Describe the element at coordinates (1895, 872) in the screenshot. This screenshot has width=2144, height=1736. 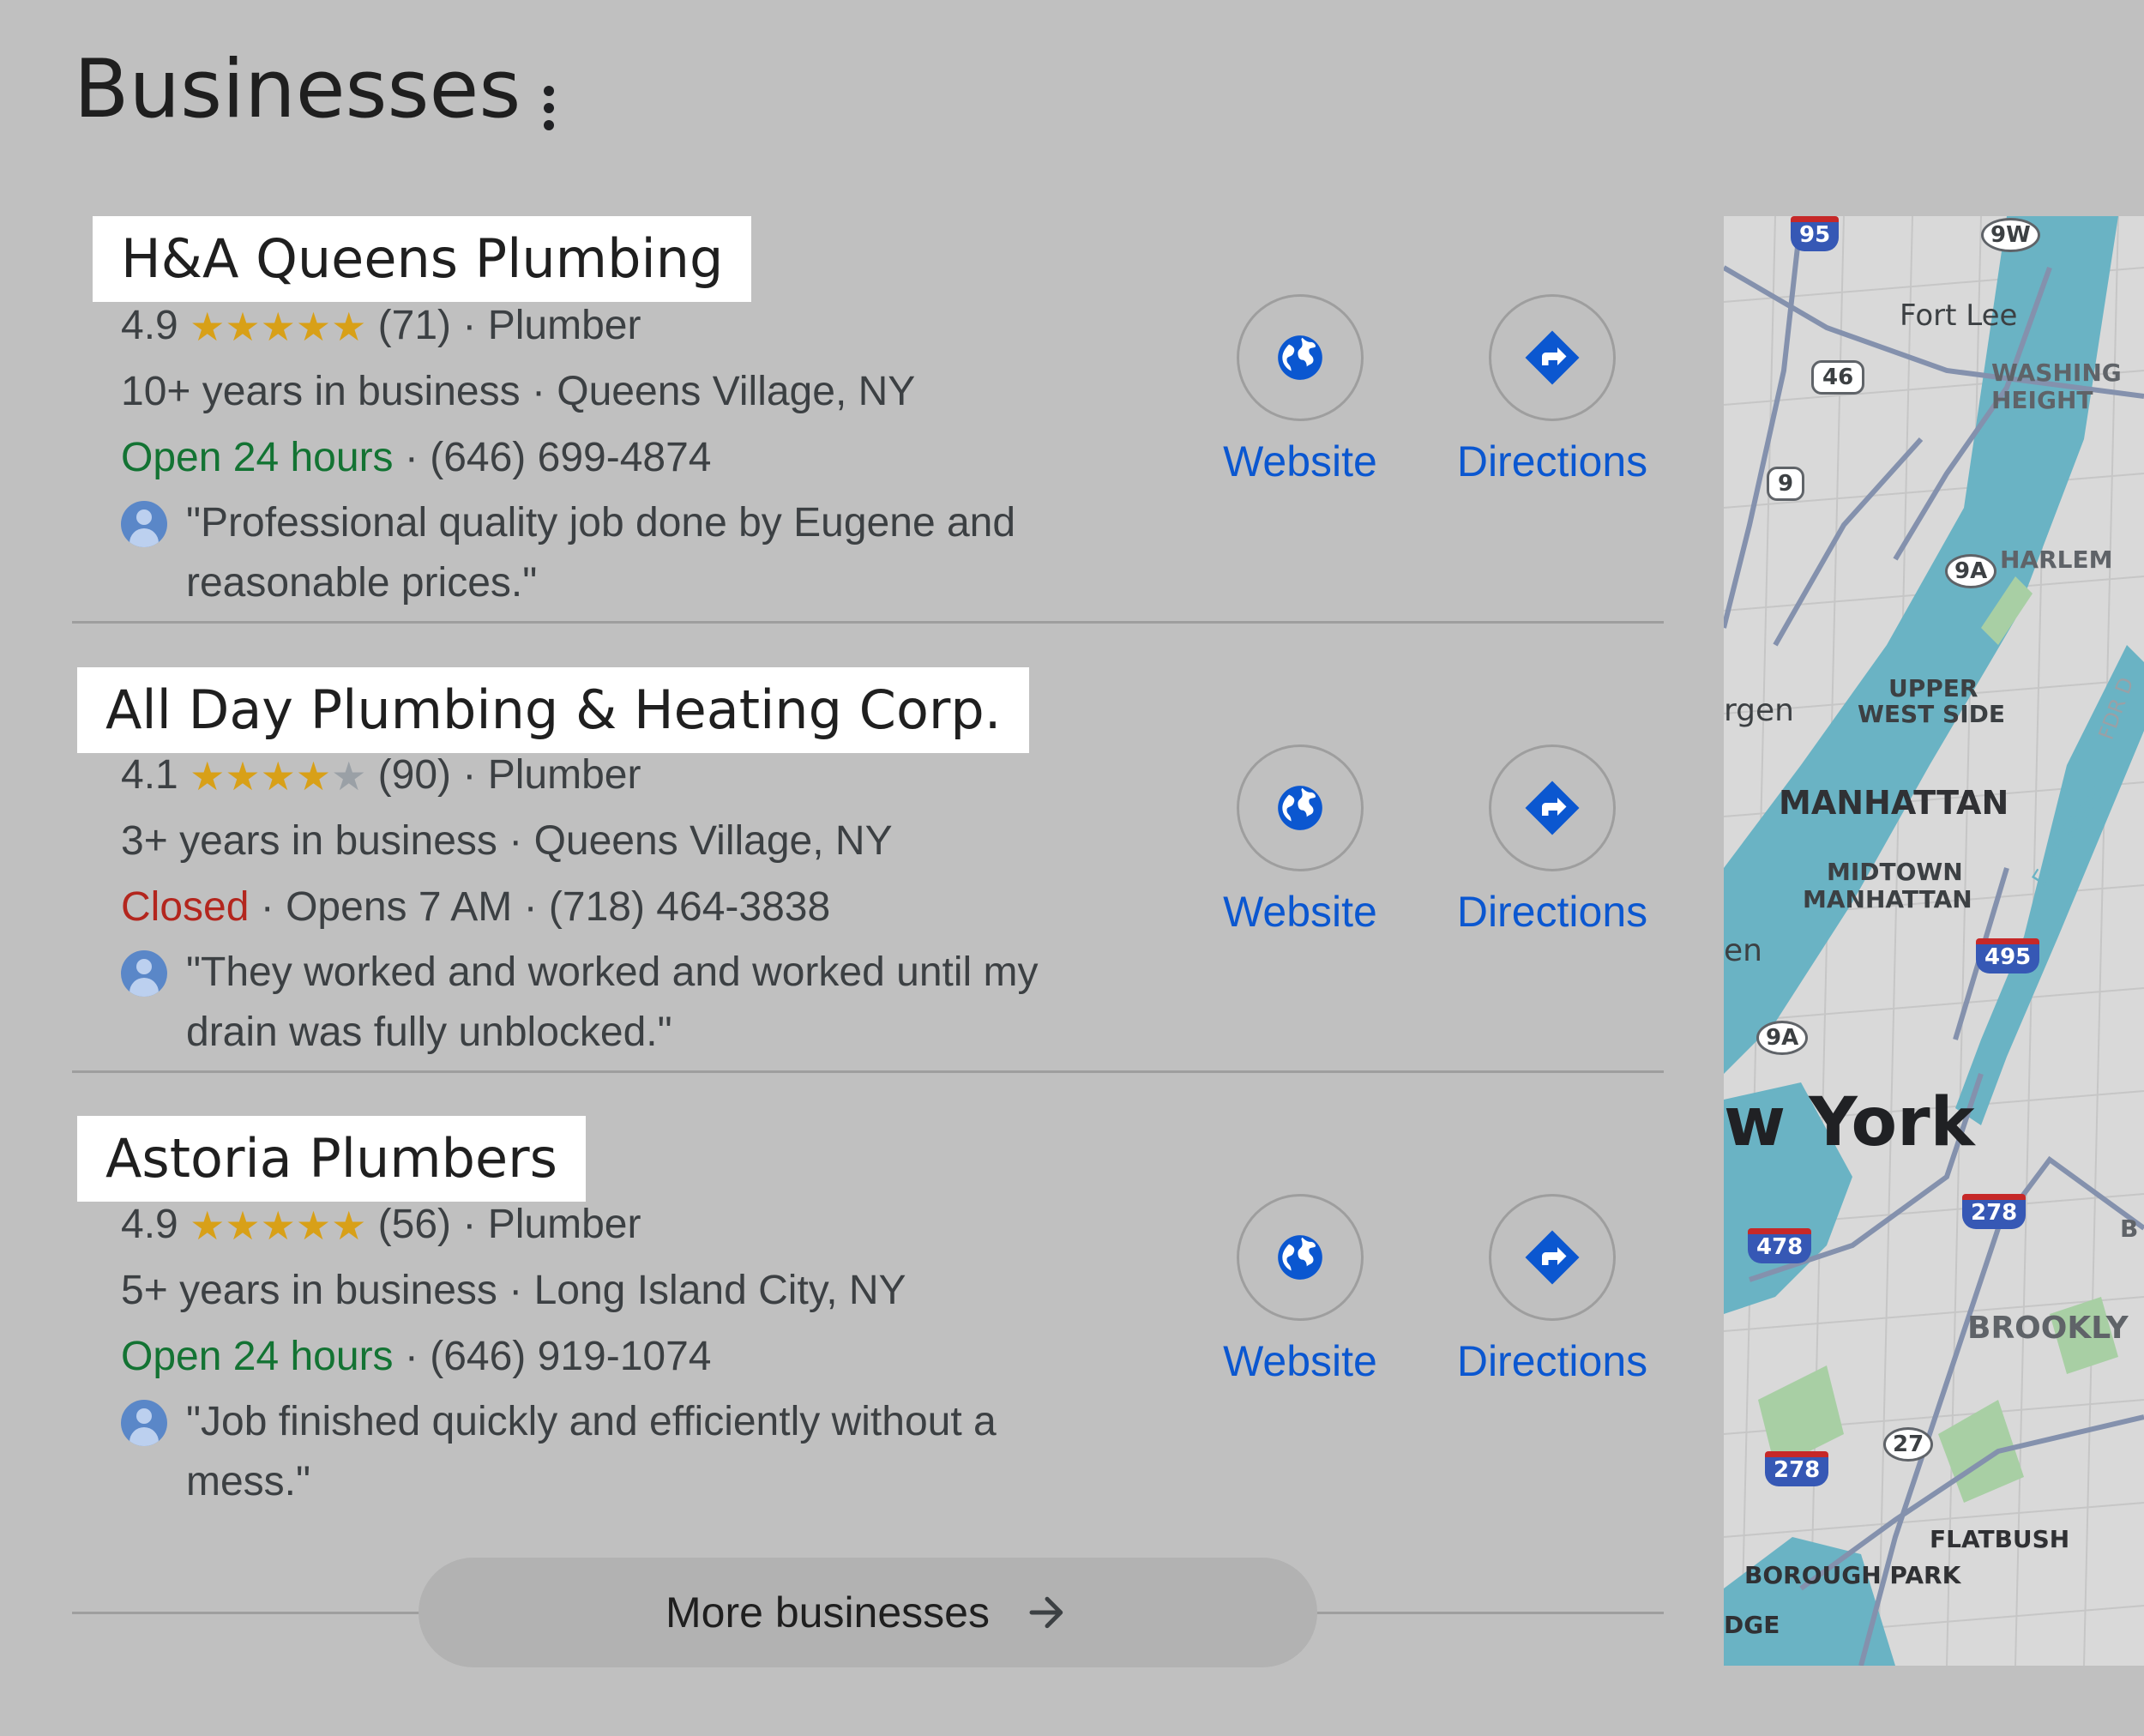
I see `map-label: MIDTOWN` at that location.